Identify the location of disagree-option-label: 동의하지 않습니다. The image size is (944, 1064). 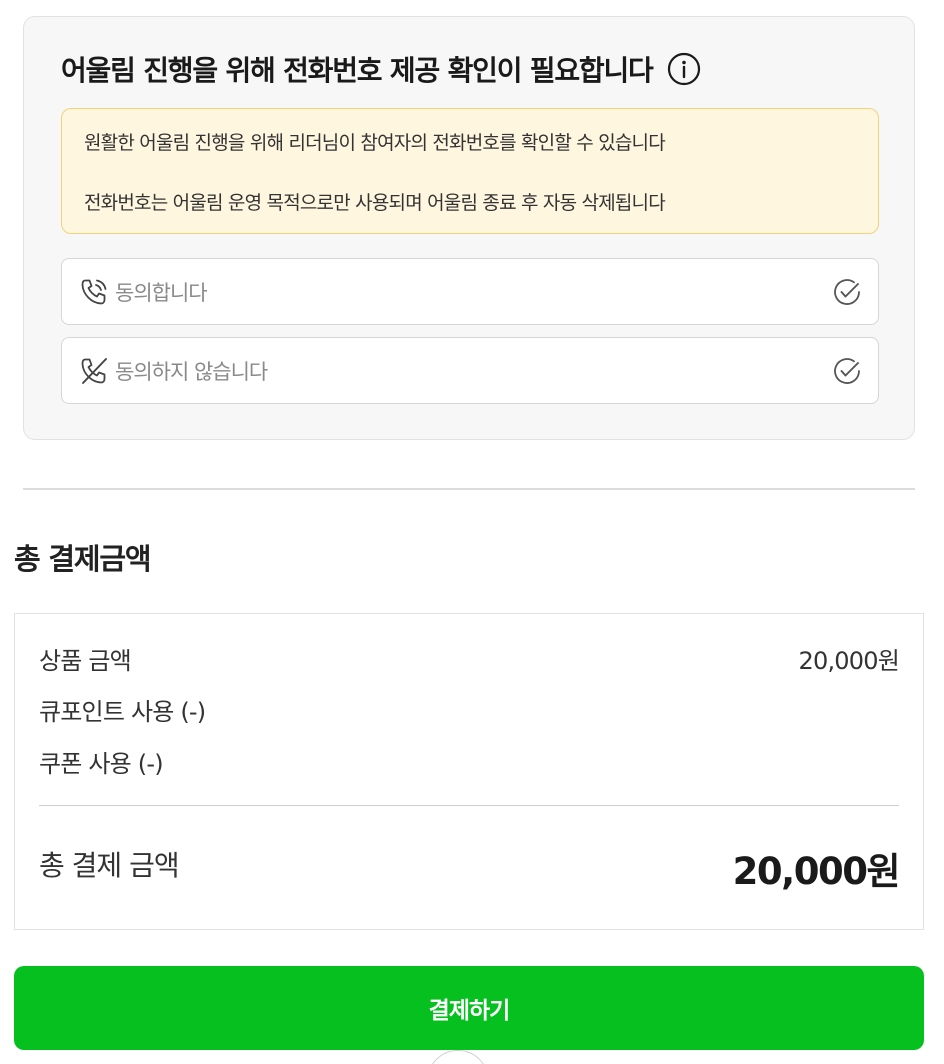
(191, 371).